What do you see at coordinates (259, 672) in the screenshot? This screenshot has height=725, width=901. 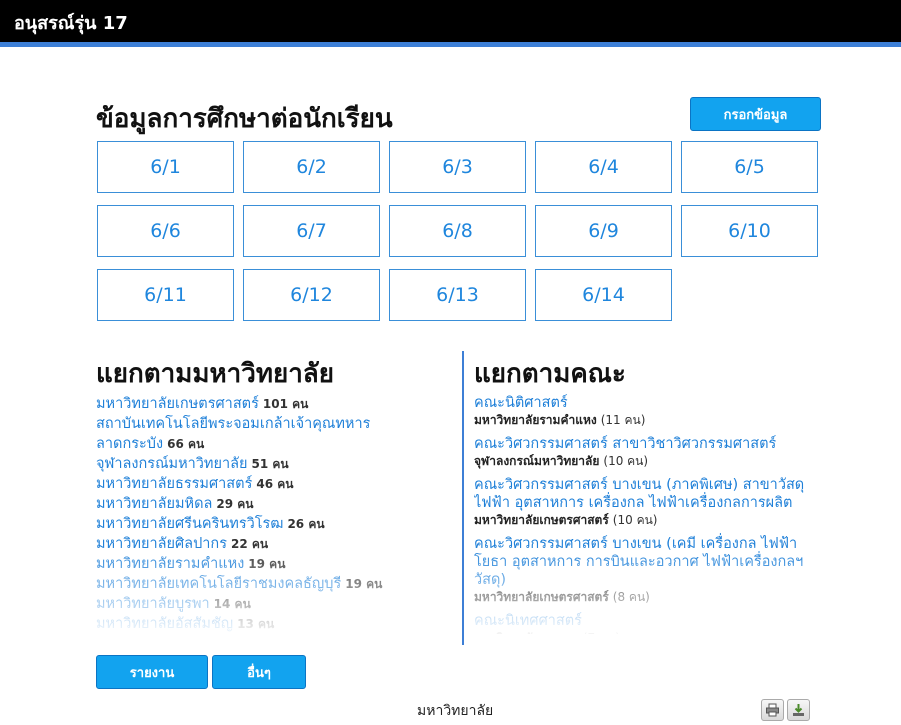 I see `other-button: อื่นๆ` at bounding box center [259, 672].